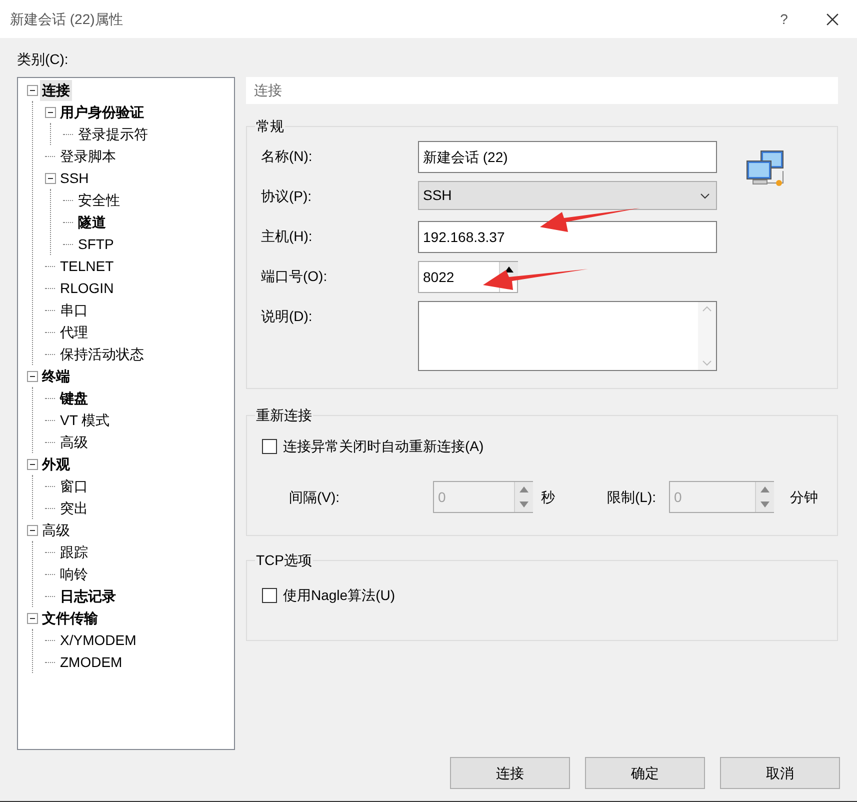 This screenshot has height=802, width=857. Describe the element at coordinates (832, 19) in the screenshot. I see `close-icon` at that location.